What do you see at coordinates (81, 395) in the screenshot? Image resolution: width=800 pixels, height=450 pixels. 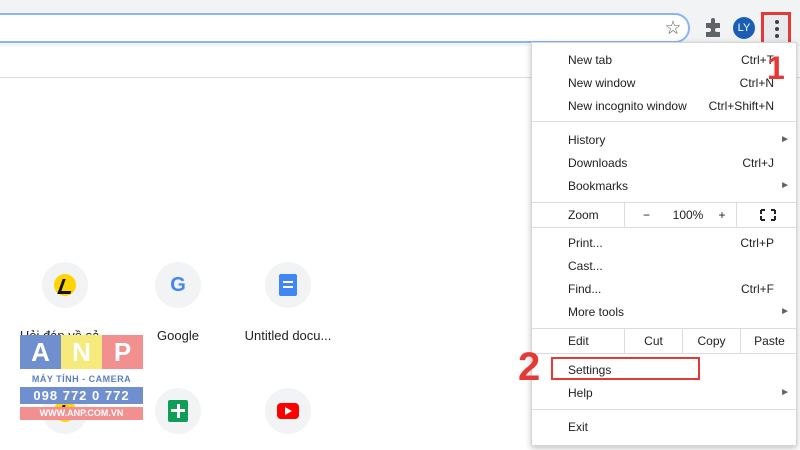 I see `watermark-phone: 098 772 0 772` at bounding box center [81, 395].